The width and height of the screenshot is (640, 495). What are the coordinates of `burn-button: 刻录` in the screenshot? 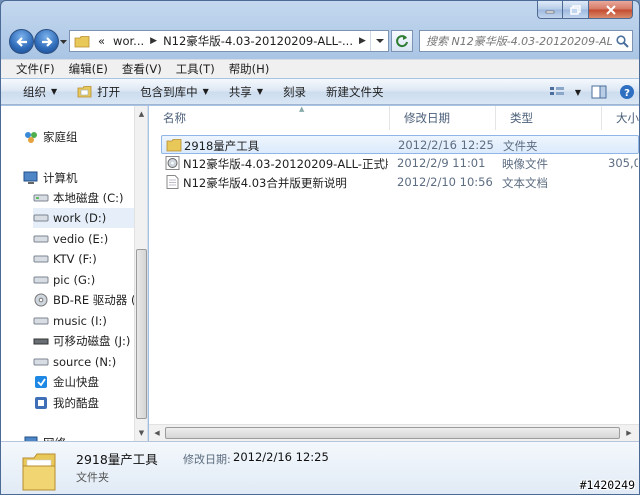 It's located at (294, 92).